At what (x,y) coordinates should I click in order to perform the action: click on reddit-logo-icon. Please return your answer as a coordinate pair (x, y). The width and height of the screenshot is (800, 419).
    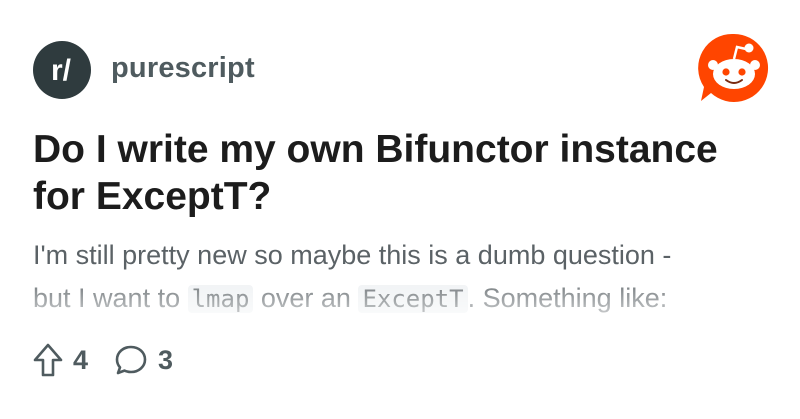
    Looking at the image, I should click on (734, 68).